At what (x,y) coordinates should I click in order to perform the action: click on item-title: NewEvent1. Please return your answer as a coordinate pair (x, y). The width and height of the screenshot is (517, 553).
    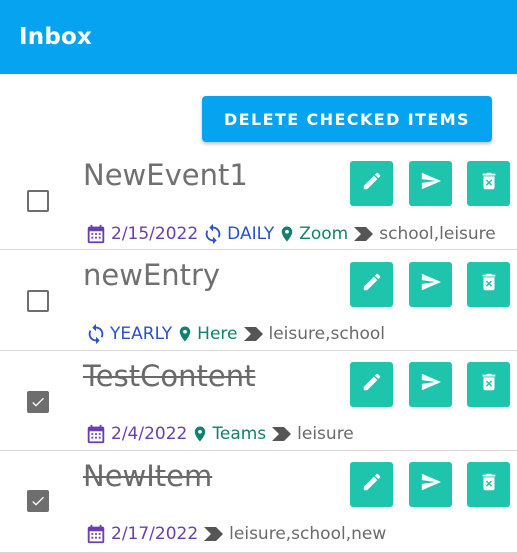
    Looking at the image, I should click on (165, 175).